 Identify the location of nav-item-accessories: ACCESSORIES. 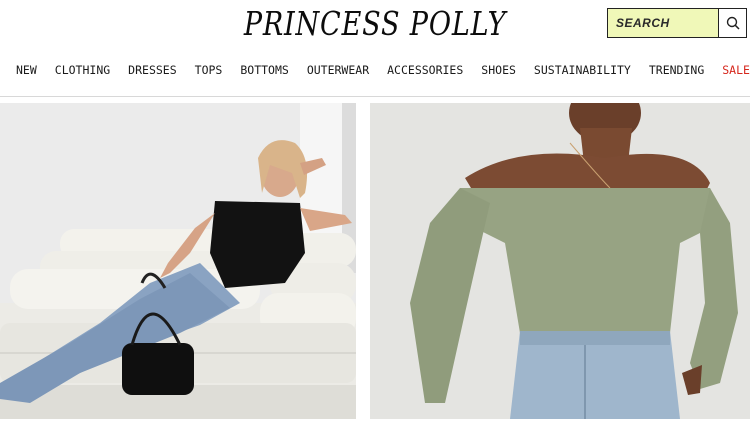
(425, 70).